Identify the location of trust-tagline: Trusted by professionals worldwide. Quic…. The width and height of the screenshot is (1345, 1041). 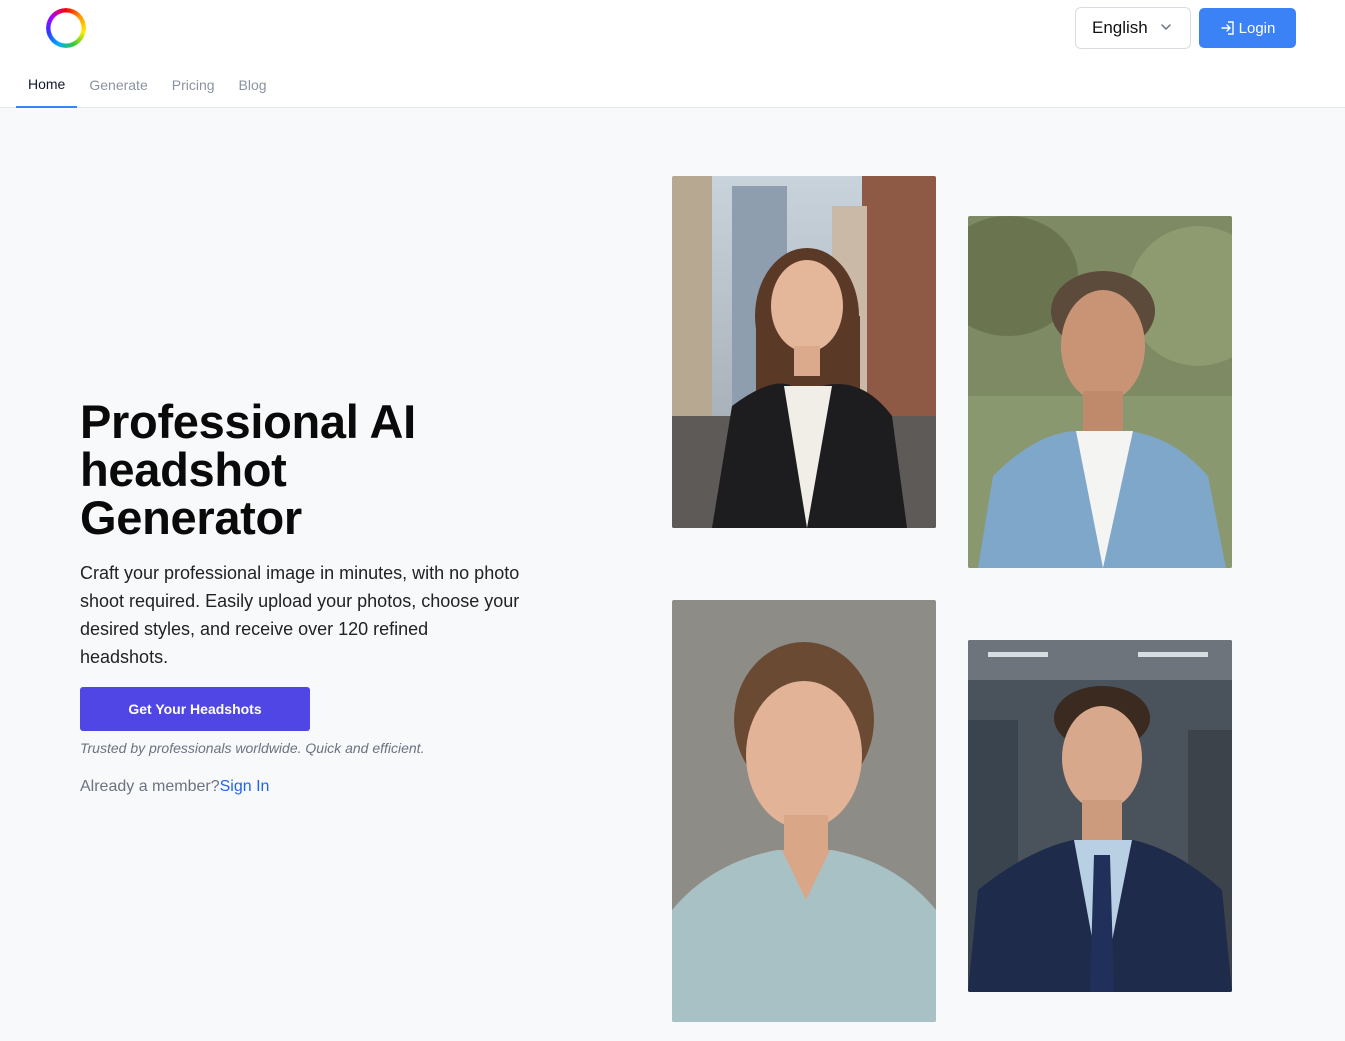
(252, 748).